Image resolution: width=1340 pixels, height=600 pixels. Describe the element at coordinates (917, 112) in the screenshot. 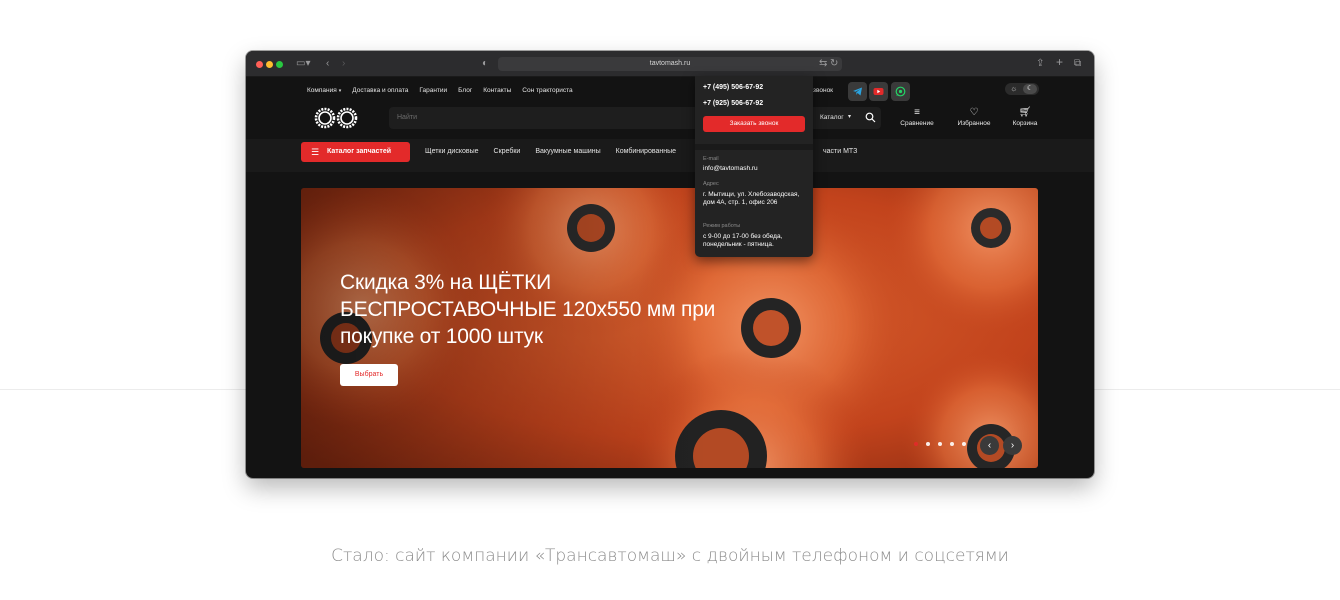

I see `compare-icon: ≡` at that location.